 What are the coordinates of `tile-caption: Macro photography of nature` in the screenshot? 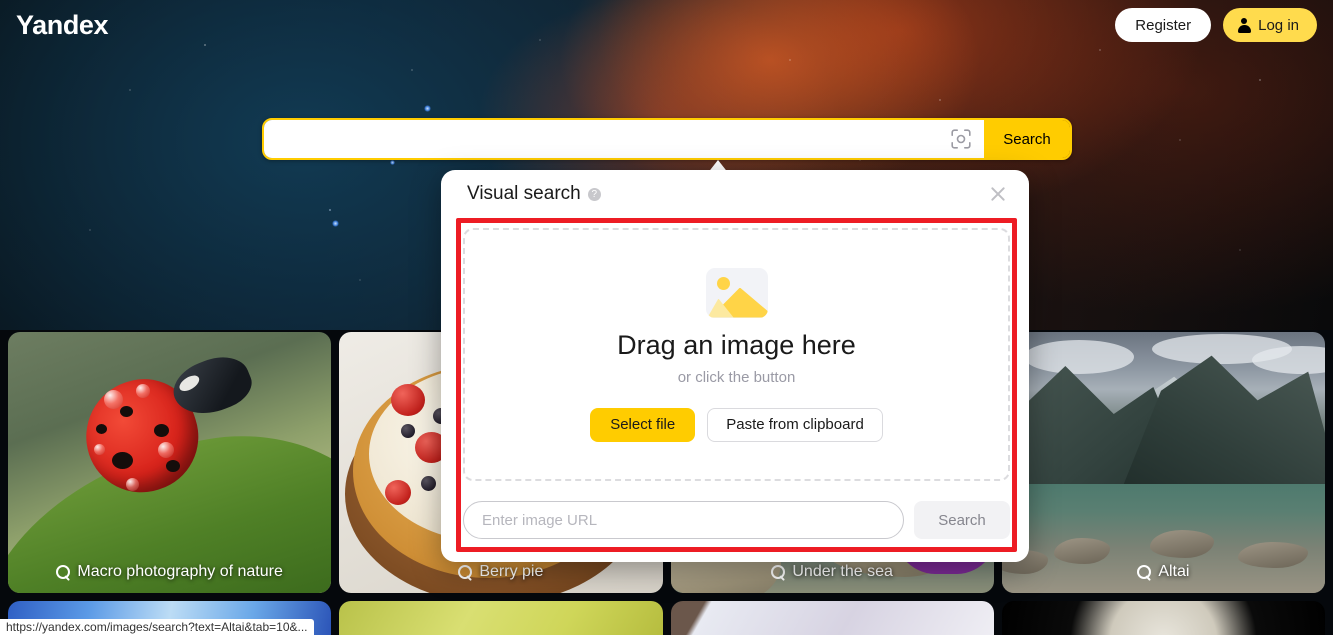 It's located at (169, 572).